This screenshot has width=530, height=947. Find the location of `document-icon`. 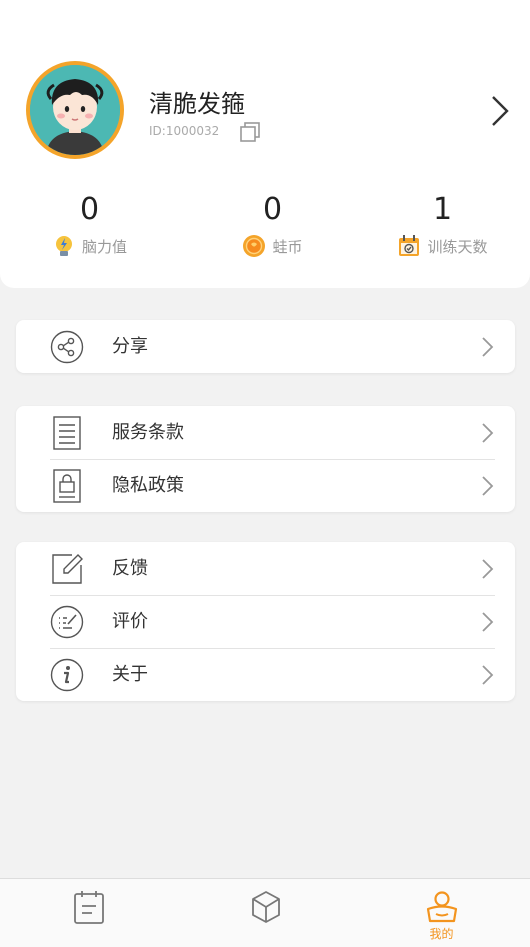

document-icon is located at coordinates (67, 433).